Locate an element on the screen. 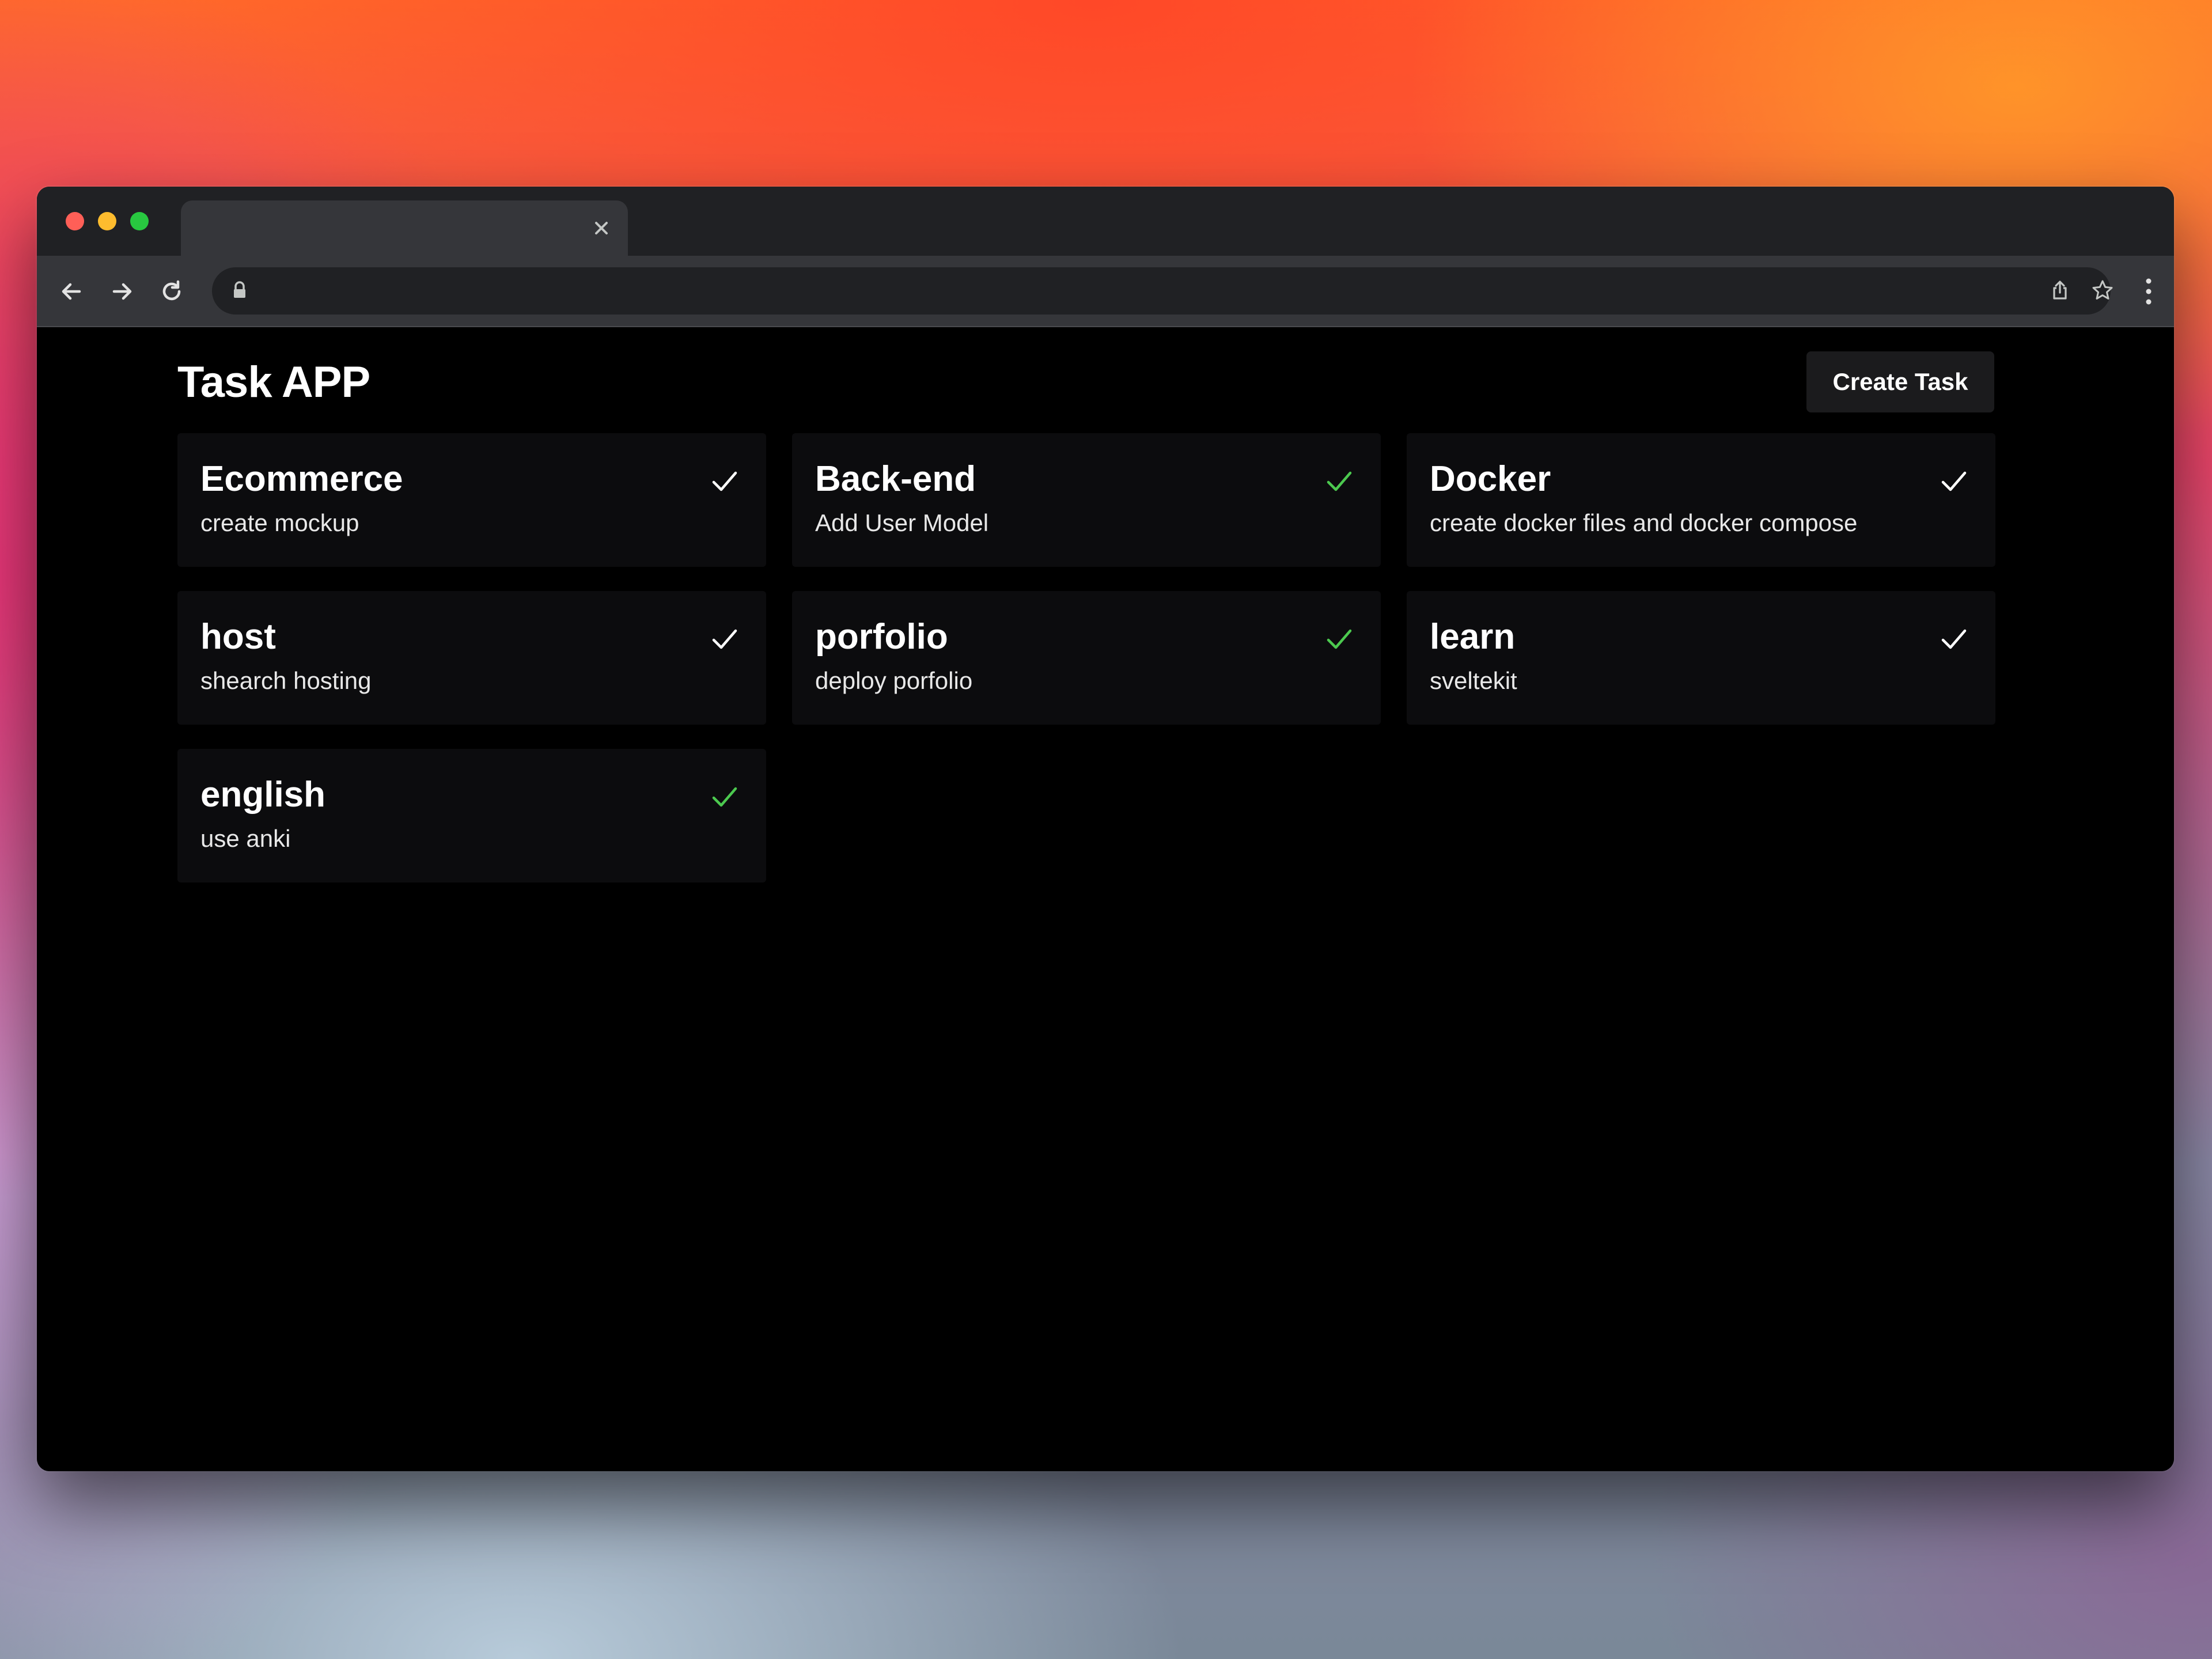 This screenshot has width=2212, height=1659. task-title: Ecommerce is located at coordinates (301, 479).